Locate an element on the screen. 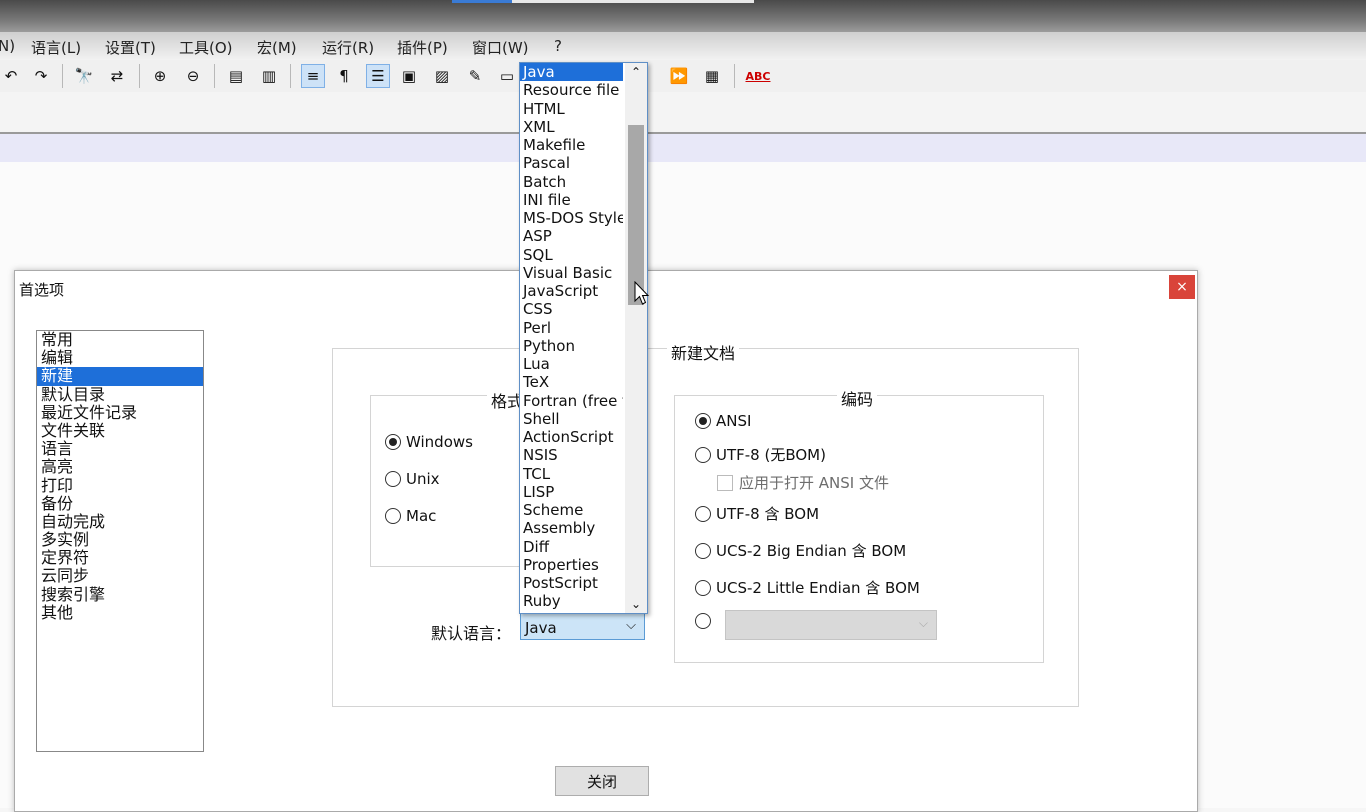 This screenshot has height=812, width=1366. menu-plugins: 插件(P) is located at coordinates (422, 47).